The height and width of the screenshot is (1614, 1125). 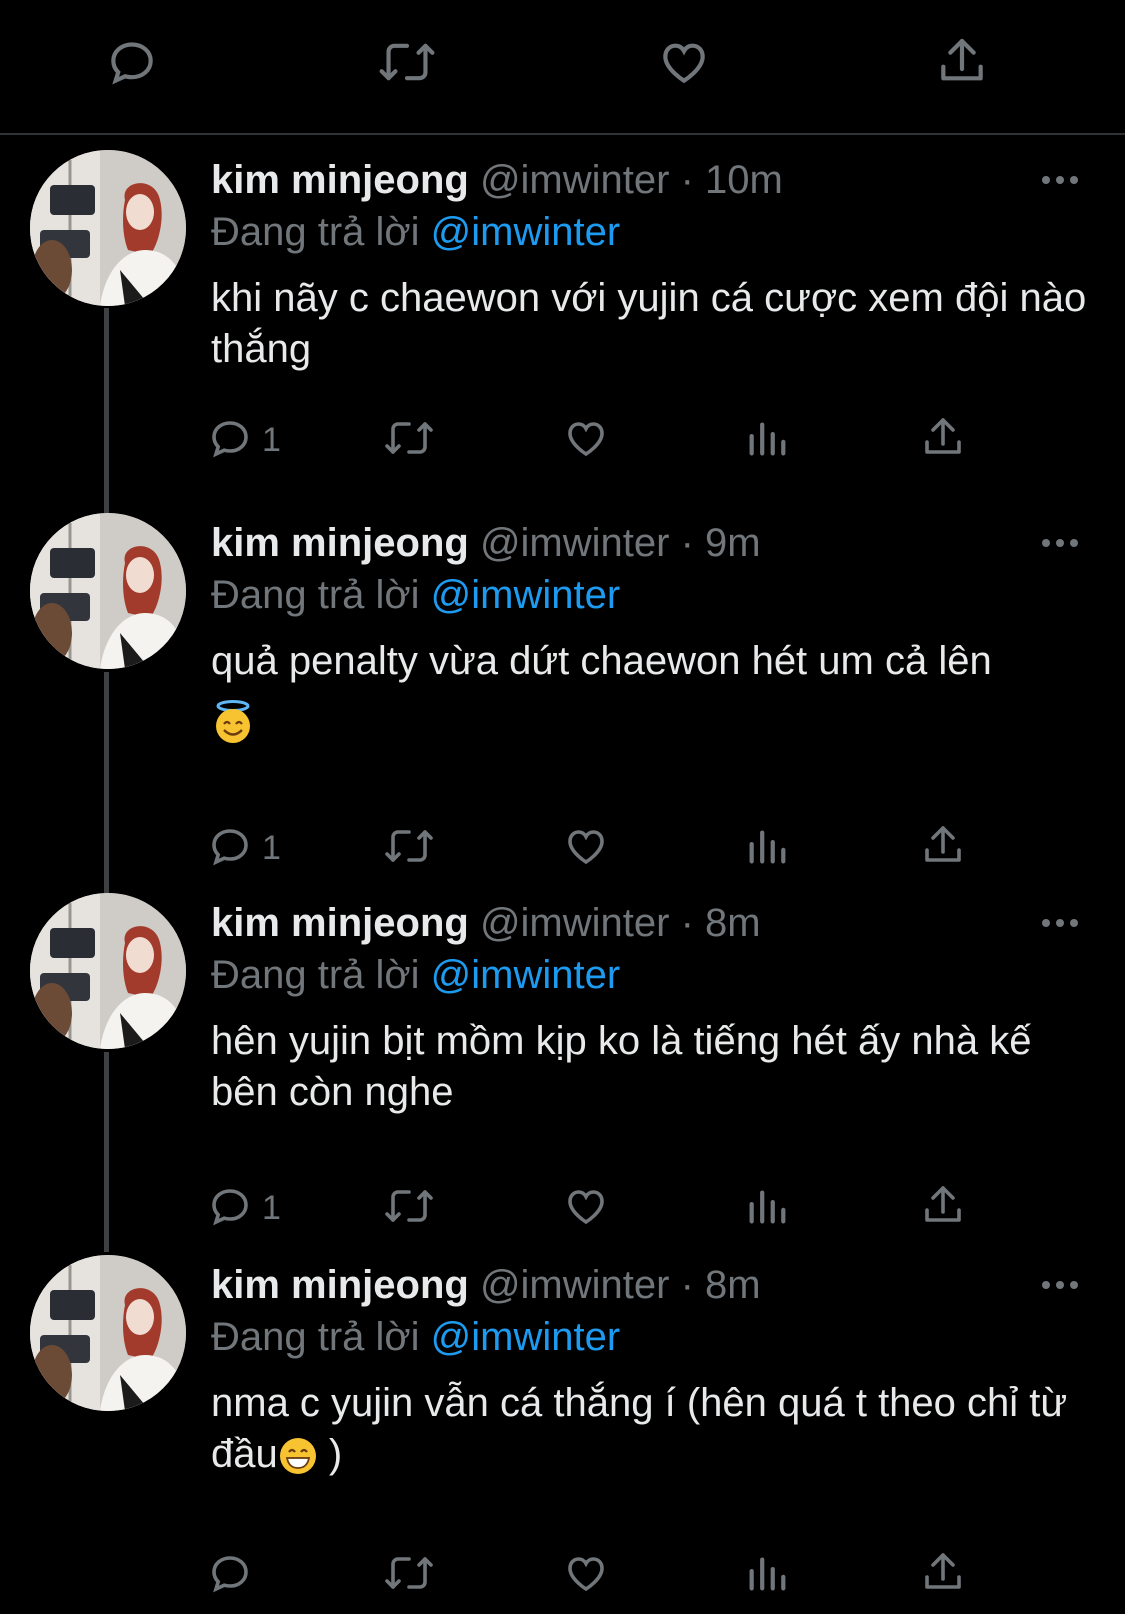 I want to click on timestamp: 9m, so click(x=733, y=543).